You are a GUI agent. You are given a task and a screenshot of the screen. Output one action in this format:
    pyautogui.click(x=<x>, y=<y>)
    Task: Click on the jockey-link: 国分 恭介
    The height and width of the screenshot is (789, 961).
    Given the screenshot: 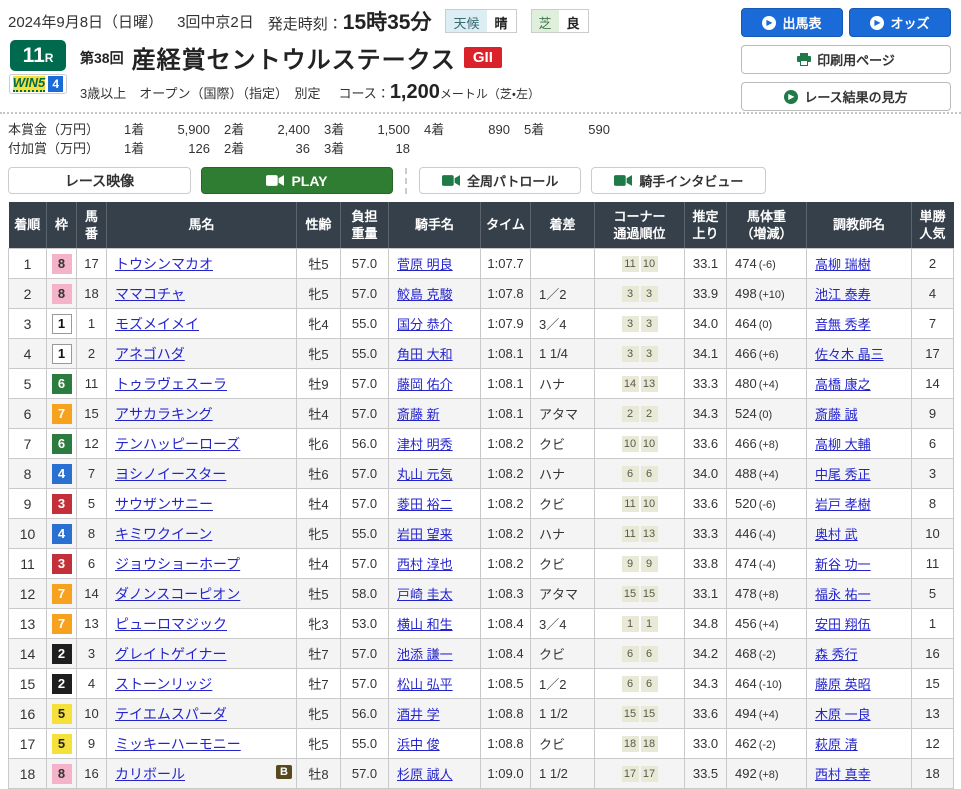 What is the action you would take?
    pyautogui.click(x=425, y=324)
    